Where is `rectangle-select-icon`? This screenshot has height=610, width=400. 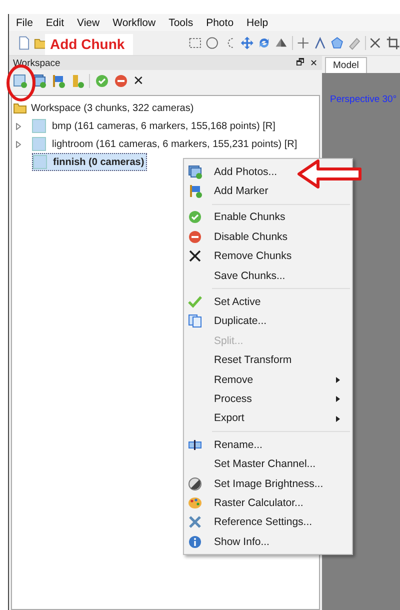 rectangle-select-icon is located at coordinates (195, 43).